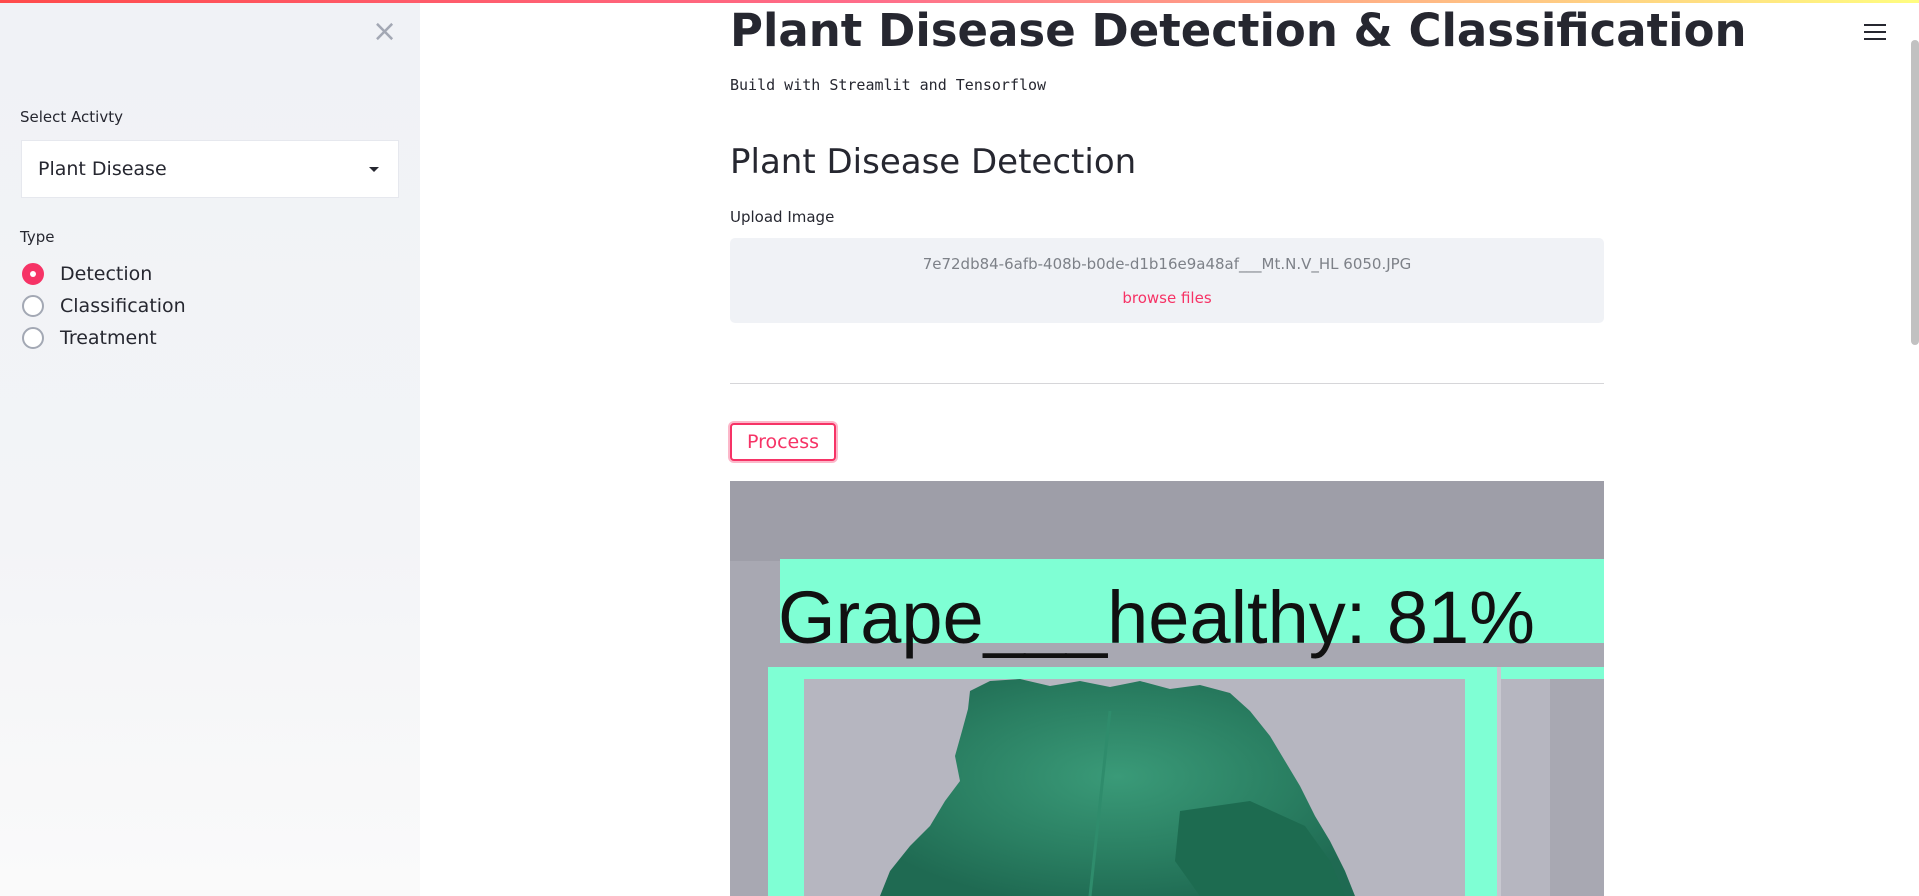 The height and width of the screenshot is (896, 1919). I want to click on browse-files-link: browse files, so click(1167, 298).